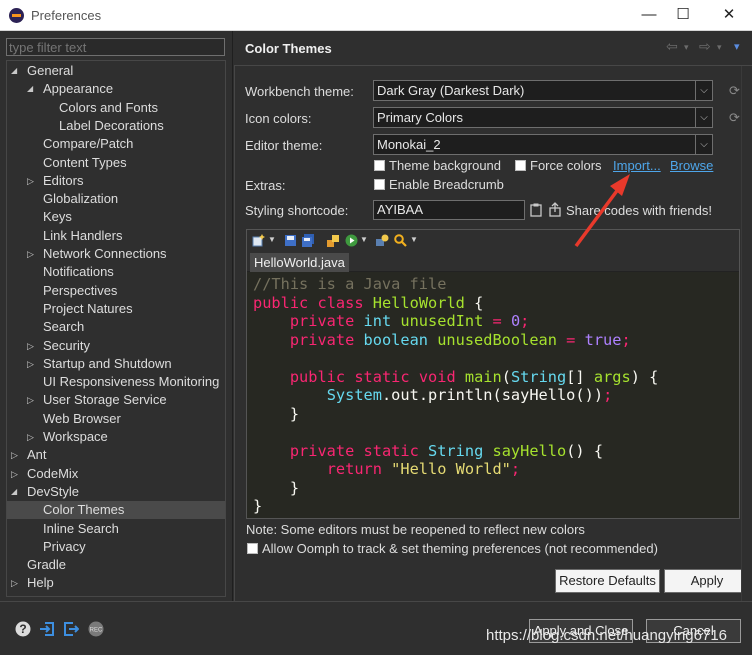  What do you see at coordinates (543, 90) in the screenshot?
I see `workbench-theme-select: Dark Gray (Darkest Dark) ⌵` at bounding box center [543, 90].